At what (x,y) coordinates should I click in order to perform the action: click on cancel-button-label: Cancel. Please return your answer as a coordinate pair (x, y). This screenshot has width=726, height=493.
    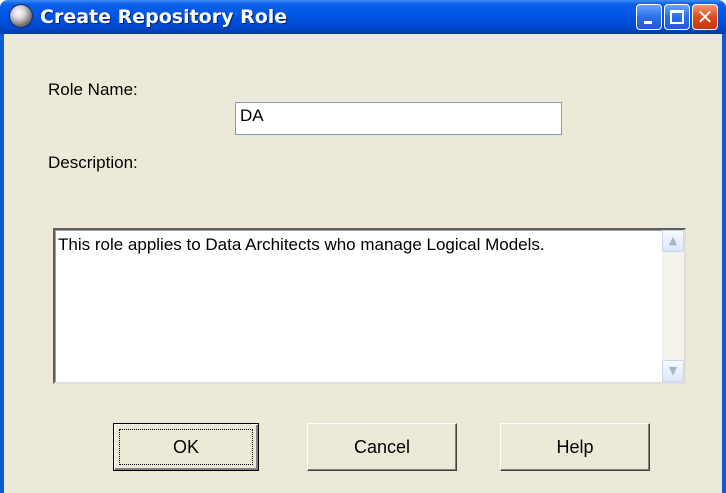
    Looking at the image, I should click on (382, 447).